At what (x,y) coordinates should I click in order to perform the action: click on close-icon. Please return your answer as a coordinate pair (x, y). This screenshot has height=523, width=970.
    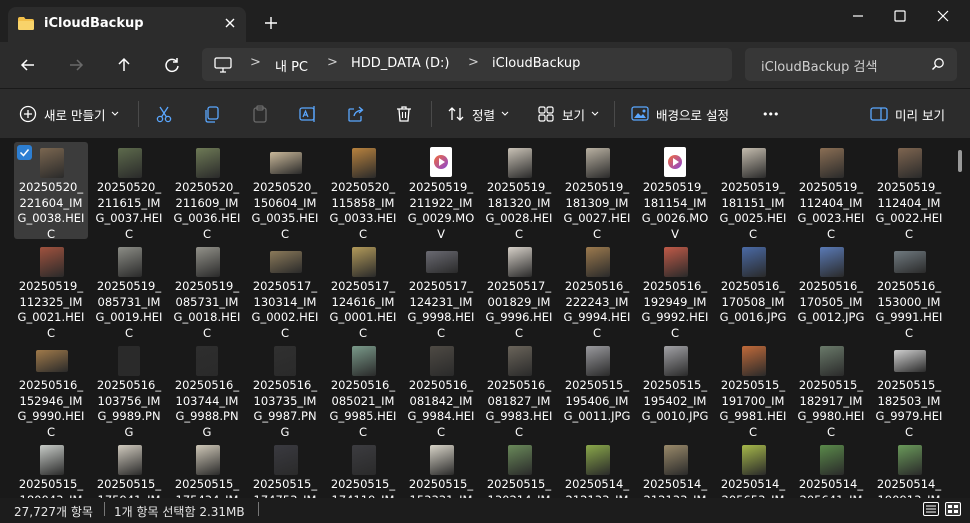
    Looking at the image, I should click on (230, 23).